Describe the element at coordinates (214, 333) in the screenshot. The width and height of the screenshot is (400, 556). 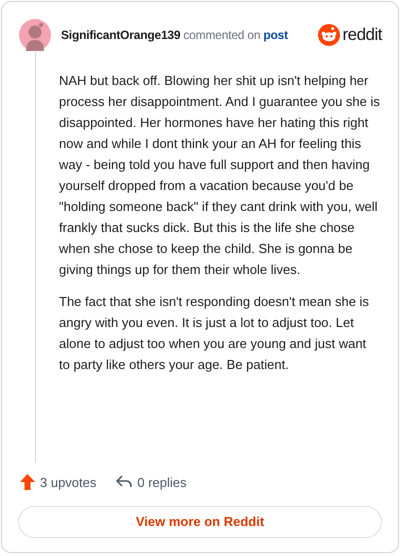
I see `comment-paragraph: The fact that she isn't responding doesn't mean she is angry with you even. It is just a lot to adjust too. Let alone to adjust too when you are young and just want to party like others your age. Be patient.` at that location.